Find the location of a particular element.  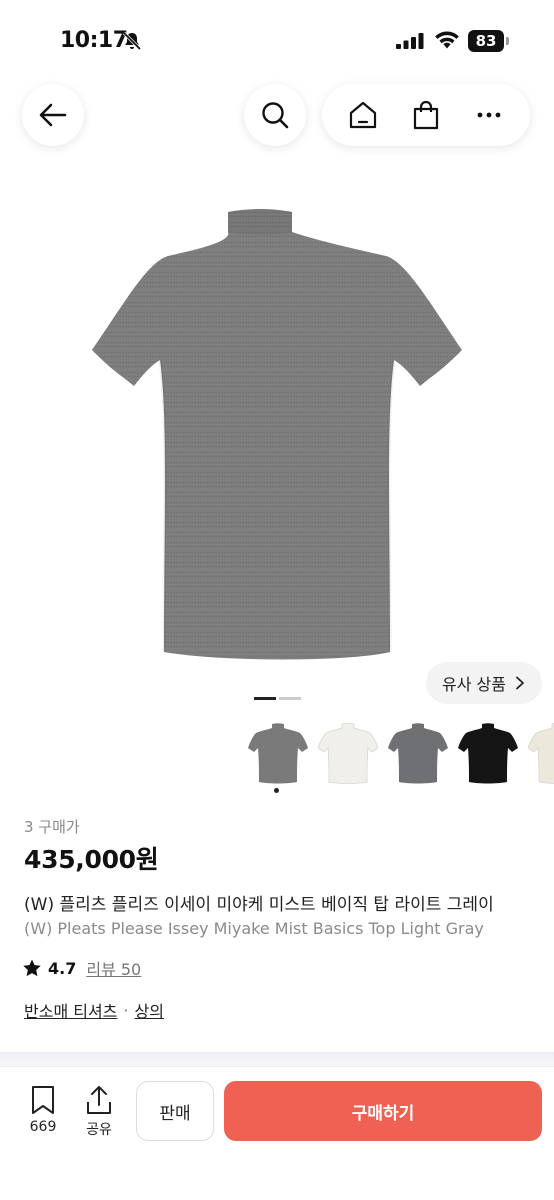

wifi-icon is located at coordinates (447, 40).